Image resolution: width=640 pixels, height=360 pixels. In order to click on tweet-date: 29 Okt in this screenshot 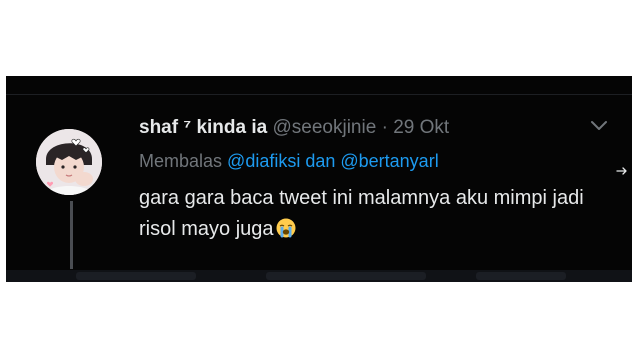, I will do `click(421, 127)`.